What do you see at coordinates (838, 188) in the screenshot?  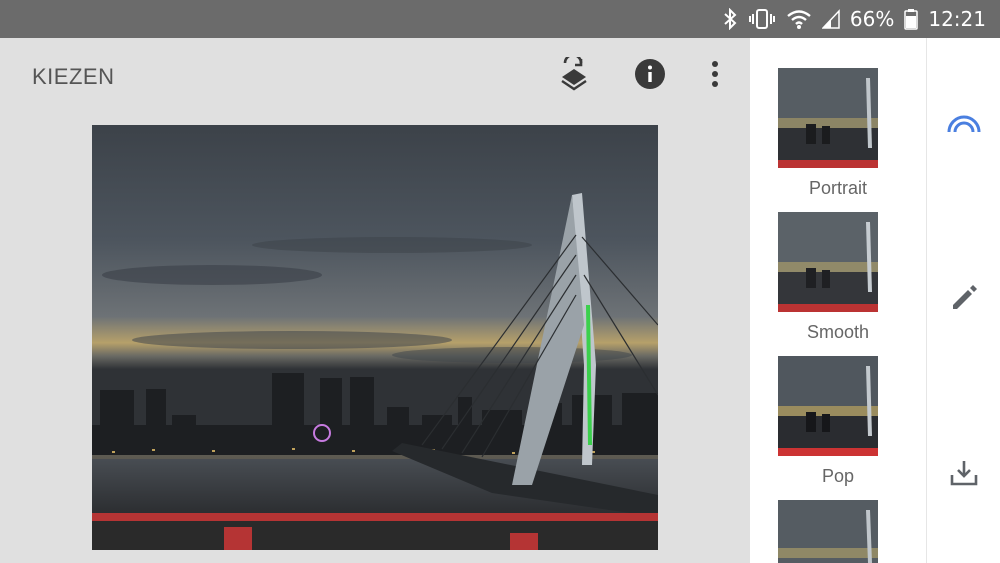 I see `look-label: Portrait` at bounding box center [838, 188].